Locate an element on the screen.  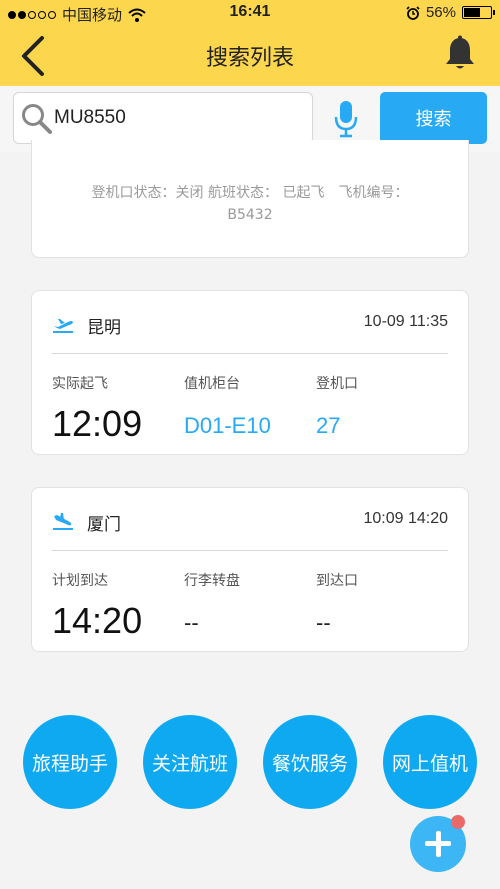
scheduled-arrival-time: 14:20 is located at coordinates (97, 620).